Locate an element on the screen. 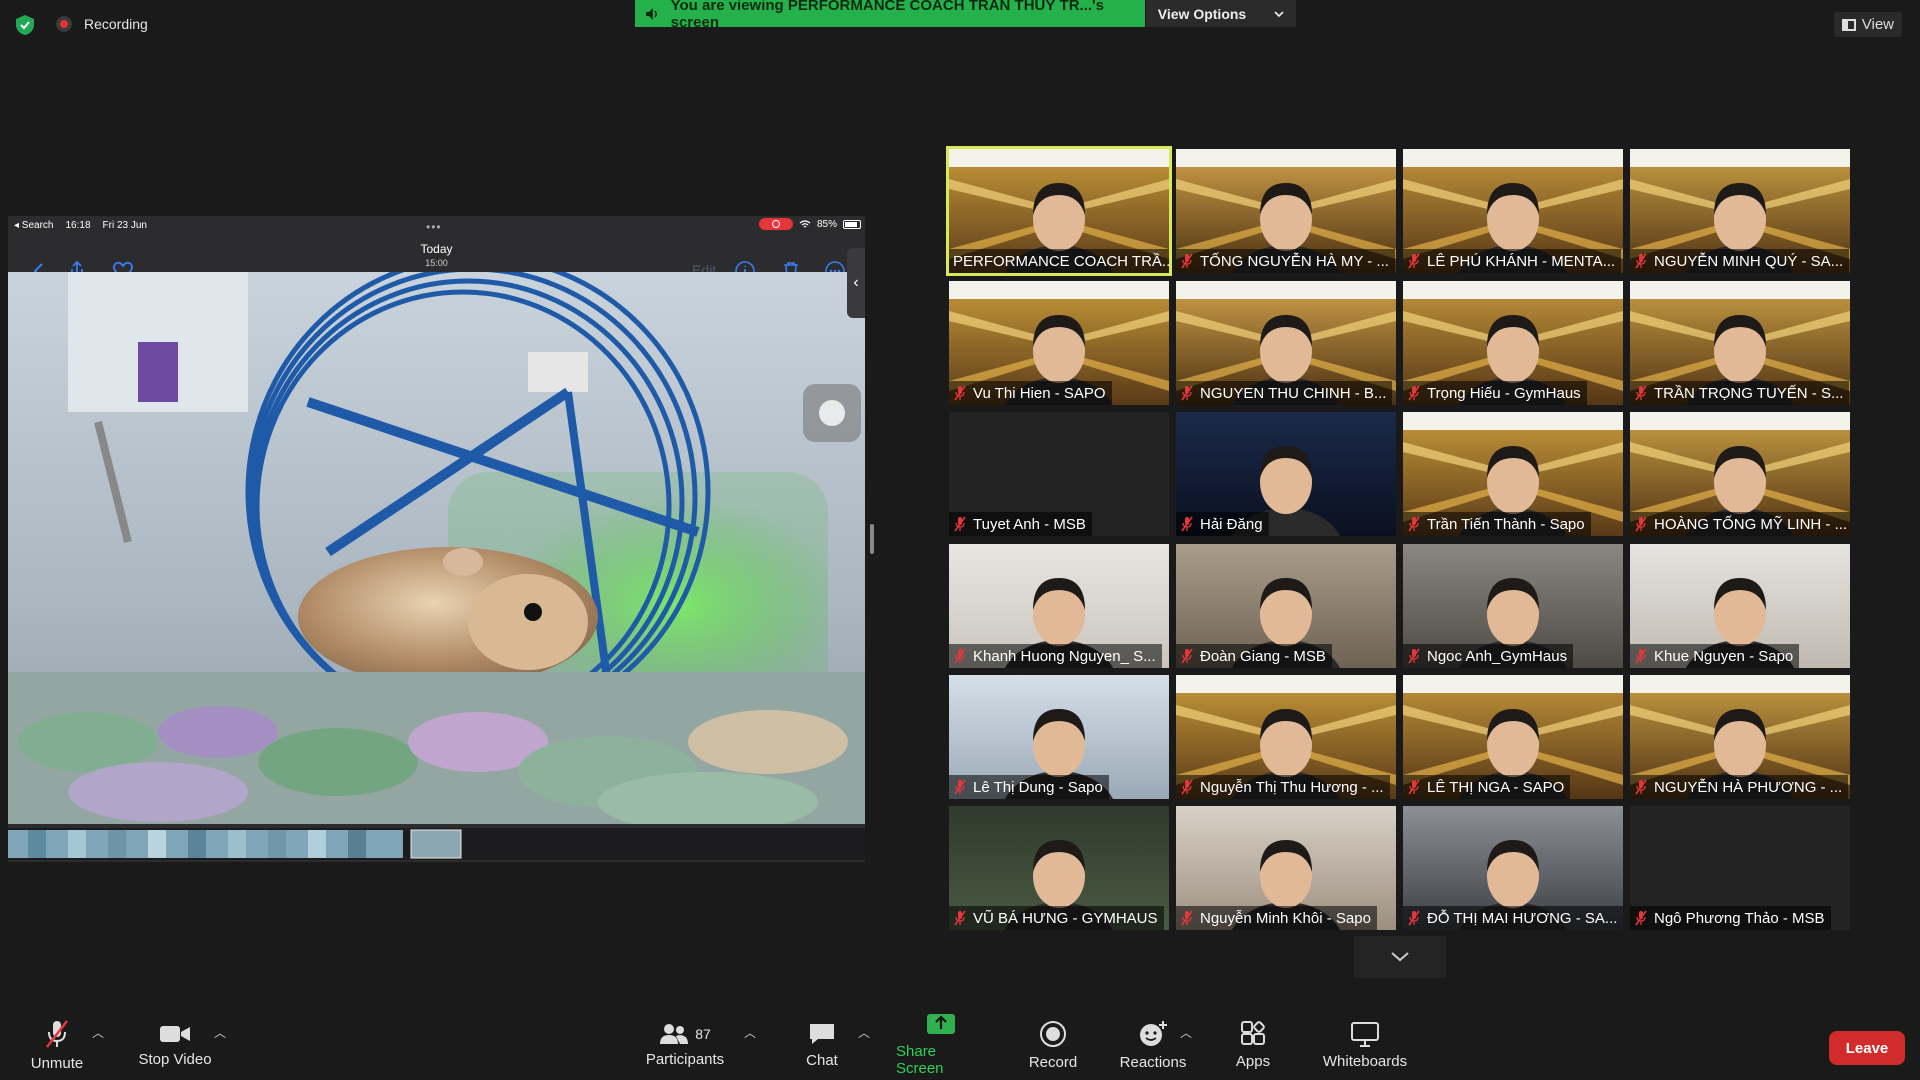 The height and width of the screenshot is (1080, 1920). status-back-search: ◂ Search is located at coordinates (34, 225).